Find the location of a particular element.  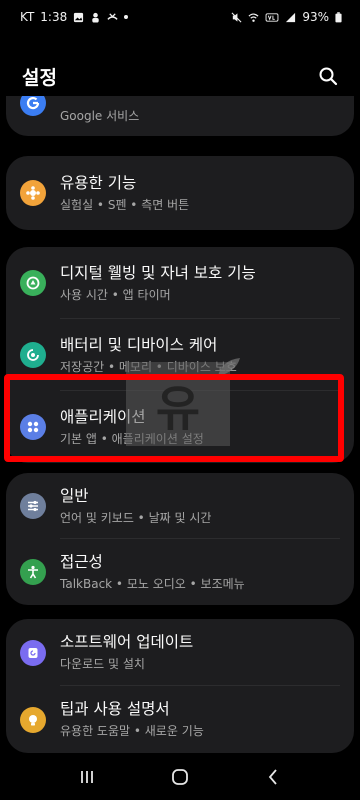

settings-item-title: 소프트웨어 업데이트 is located at coordinates (127, 642).